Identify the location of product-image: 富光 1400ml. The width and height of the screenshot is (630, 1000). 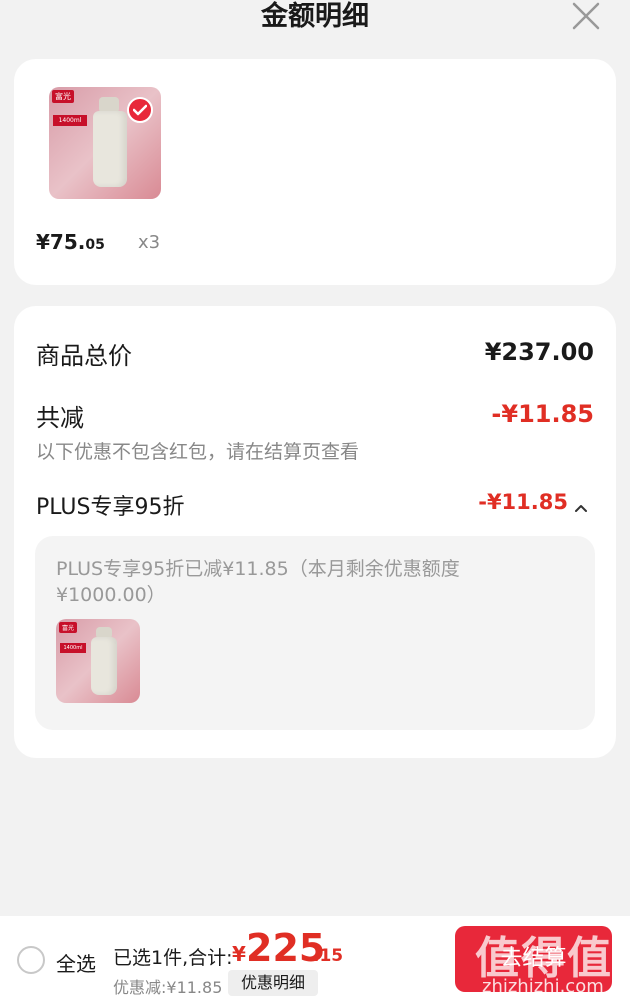
(105, 143).